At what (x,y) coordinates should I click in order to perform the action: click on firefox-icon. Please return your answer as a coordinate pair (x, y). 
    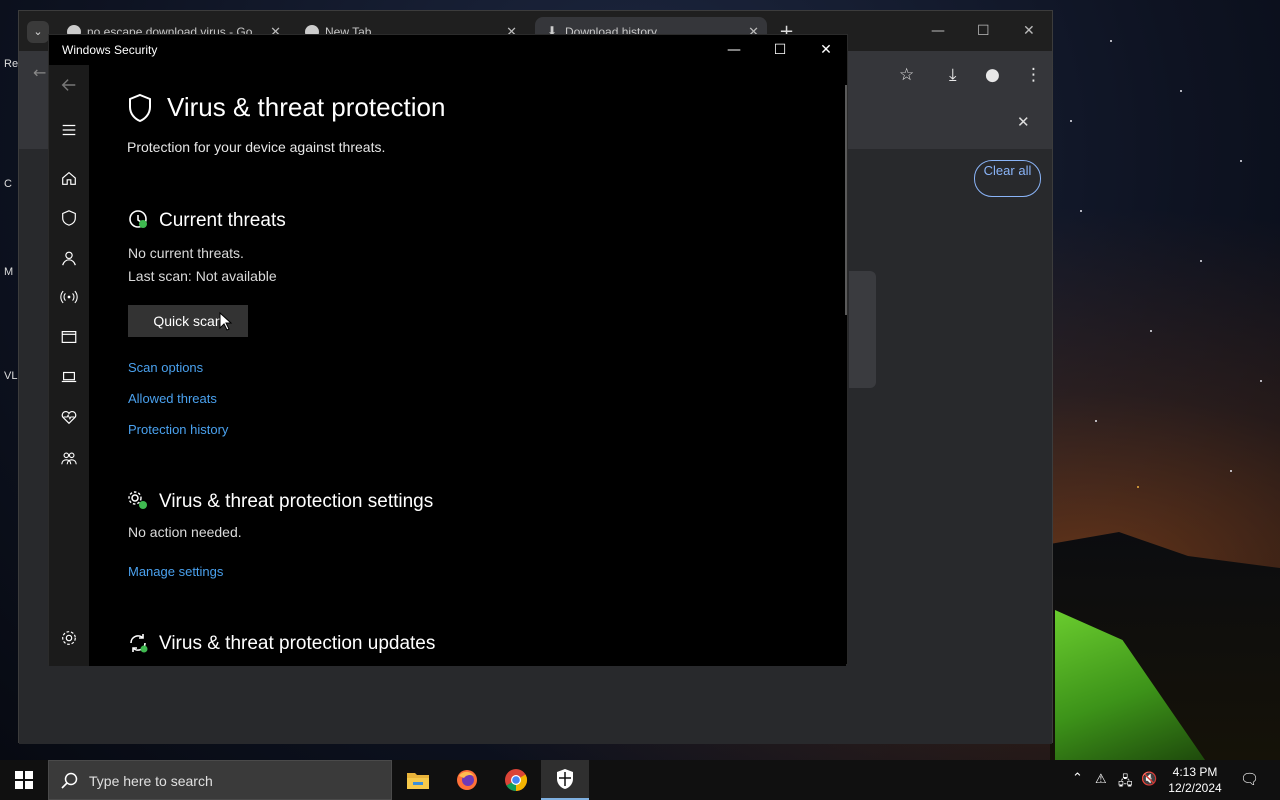
    Looking at the image, I should click on (467, 780).